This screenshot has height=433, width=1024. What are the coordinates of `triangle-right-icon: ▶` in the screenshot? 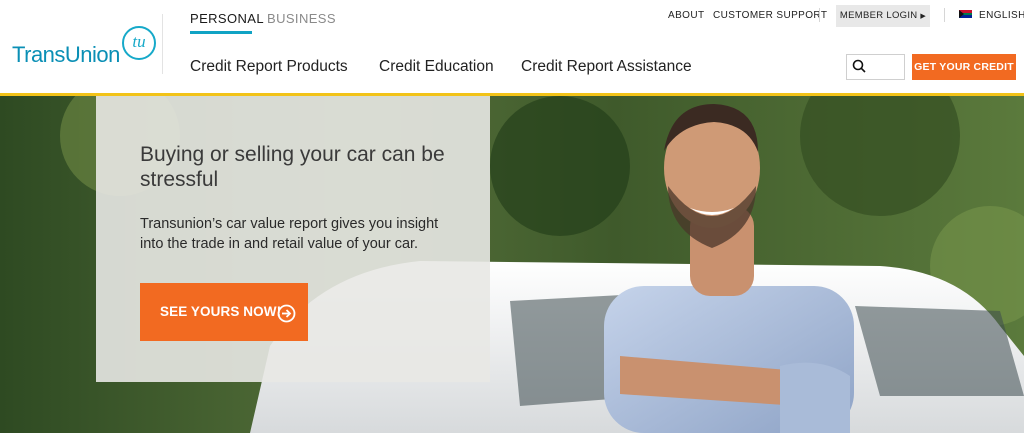 It's located at (923, 16).